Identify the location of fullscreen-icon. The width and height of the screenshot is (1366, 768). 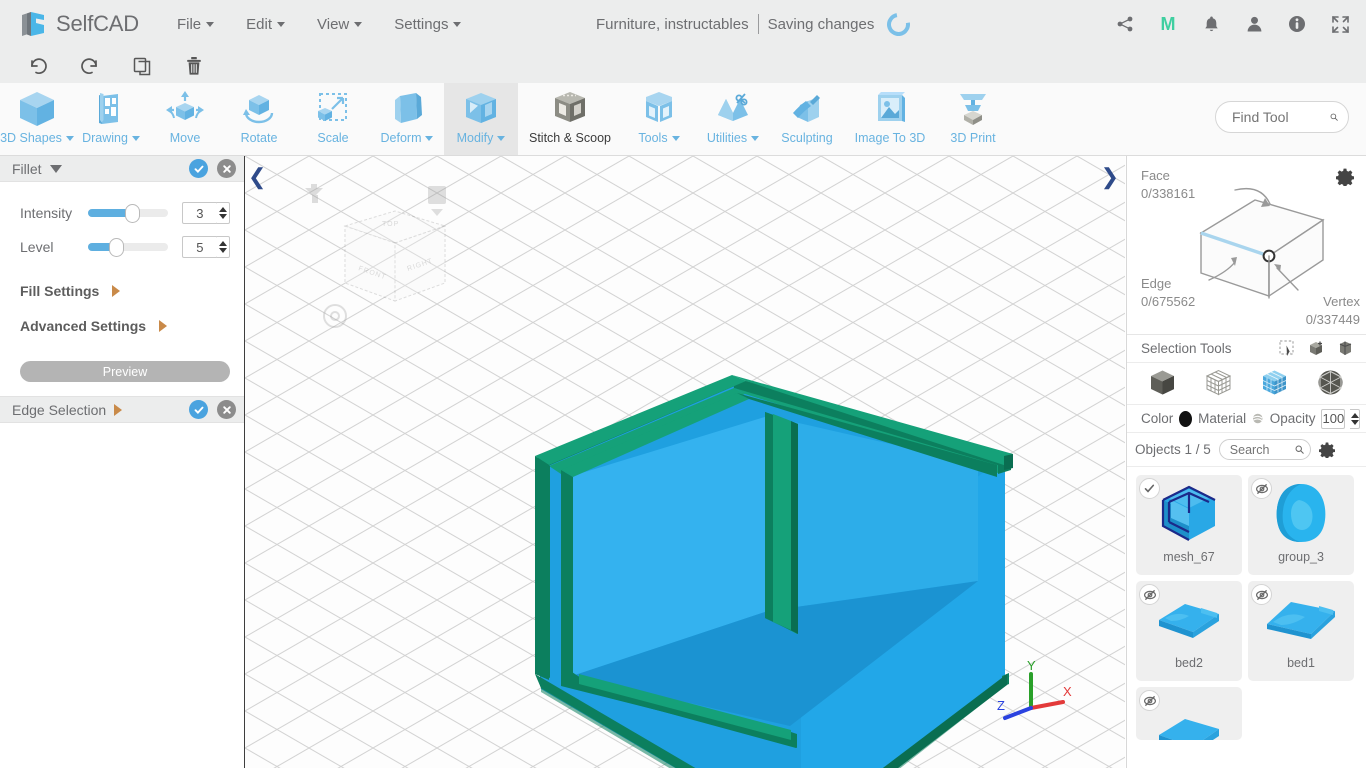
(1340, 24).